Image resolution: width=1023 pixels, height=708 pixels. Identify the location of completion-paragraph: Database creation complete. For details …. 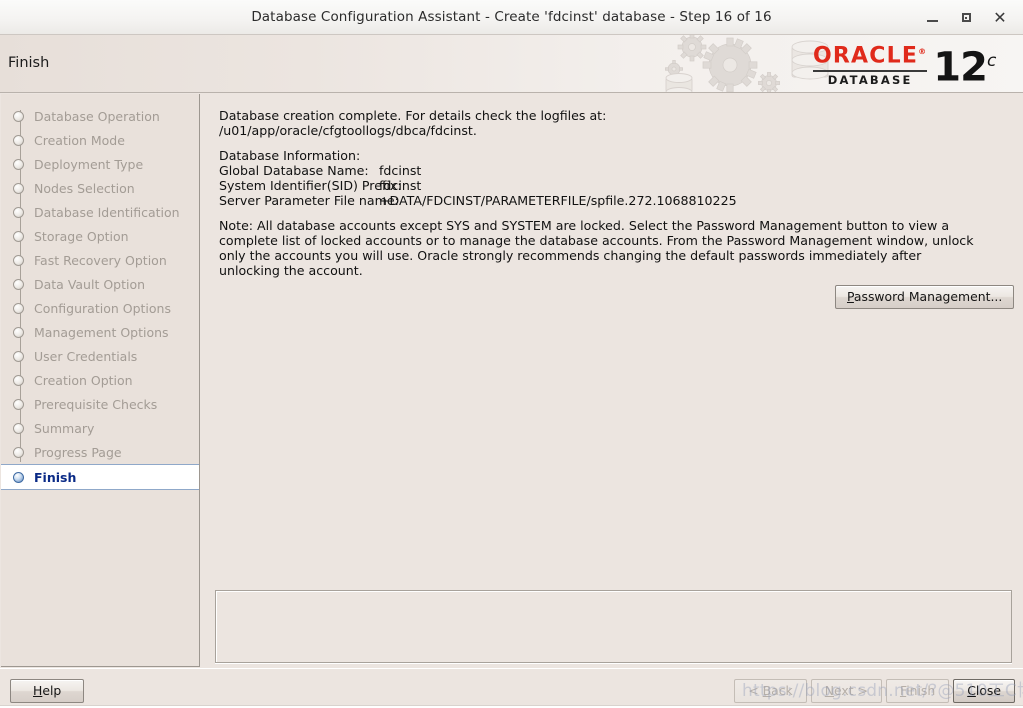
(614, 123).